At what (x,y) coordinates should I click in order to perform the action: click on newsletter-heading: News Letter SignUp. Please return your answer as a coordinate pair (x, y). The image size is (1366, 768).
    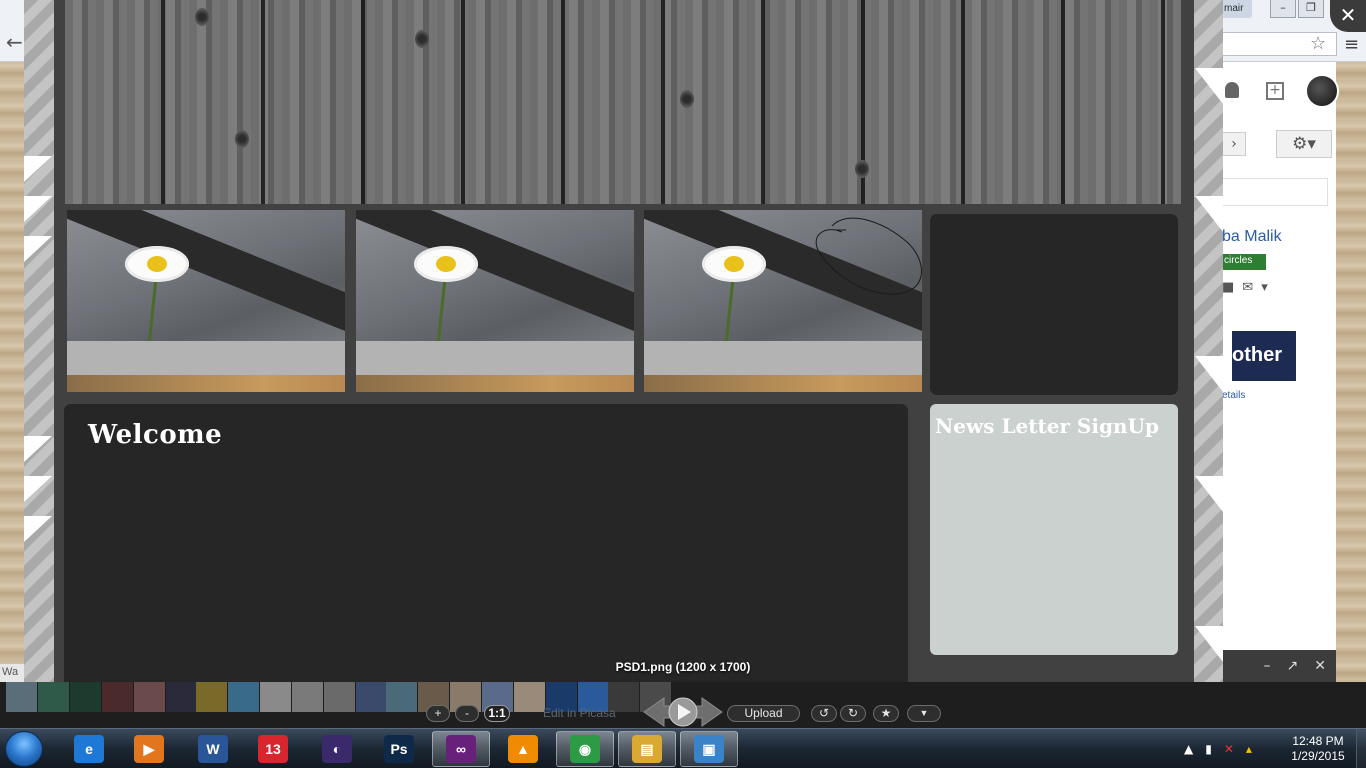
    Looking at the image, I should click on (1047, 426).